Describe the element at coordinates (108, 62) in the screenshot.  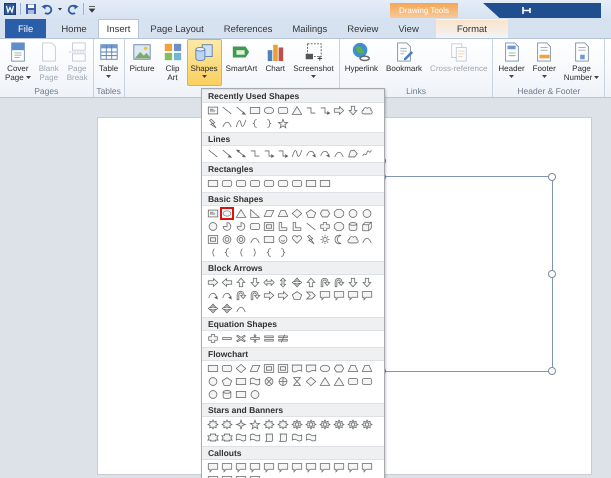
I see `table-button: Table` at that location.